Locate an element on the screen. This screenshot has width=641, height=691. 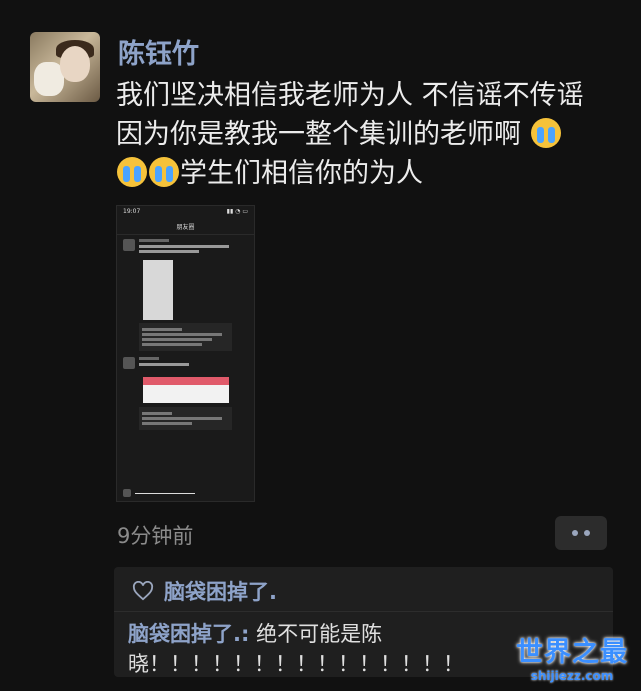
thumb-nav-title: 朋友圈 is located at coordinates (185, 228).